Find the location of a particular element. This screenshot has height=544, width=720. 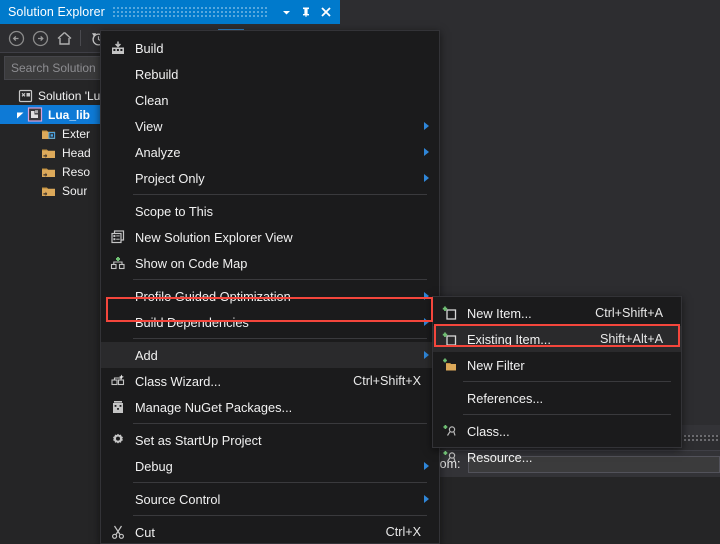

chevron-expanded-icon is located at coordinates (20, 114).